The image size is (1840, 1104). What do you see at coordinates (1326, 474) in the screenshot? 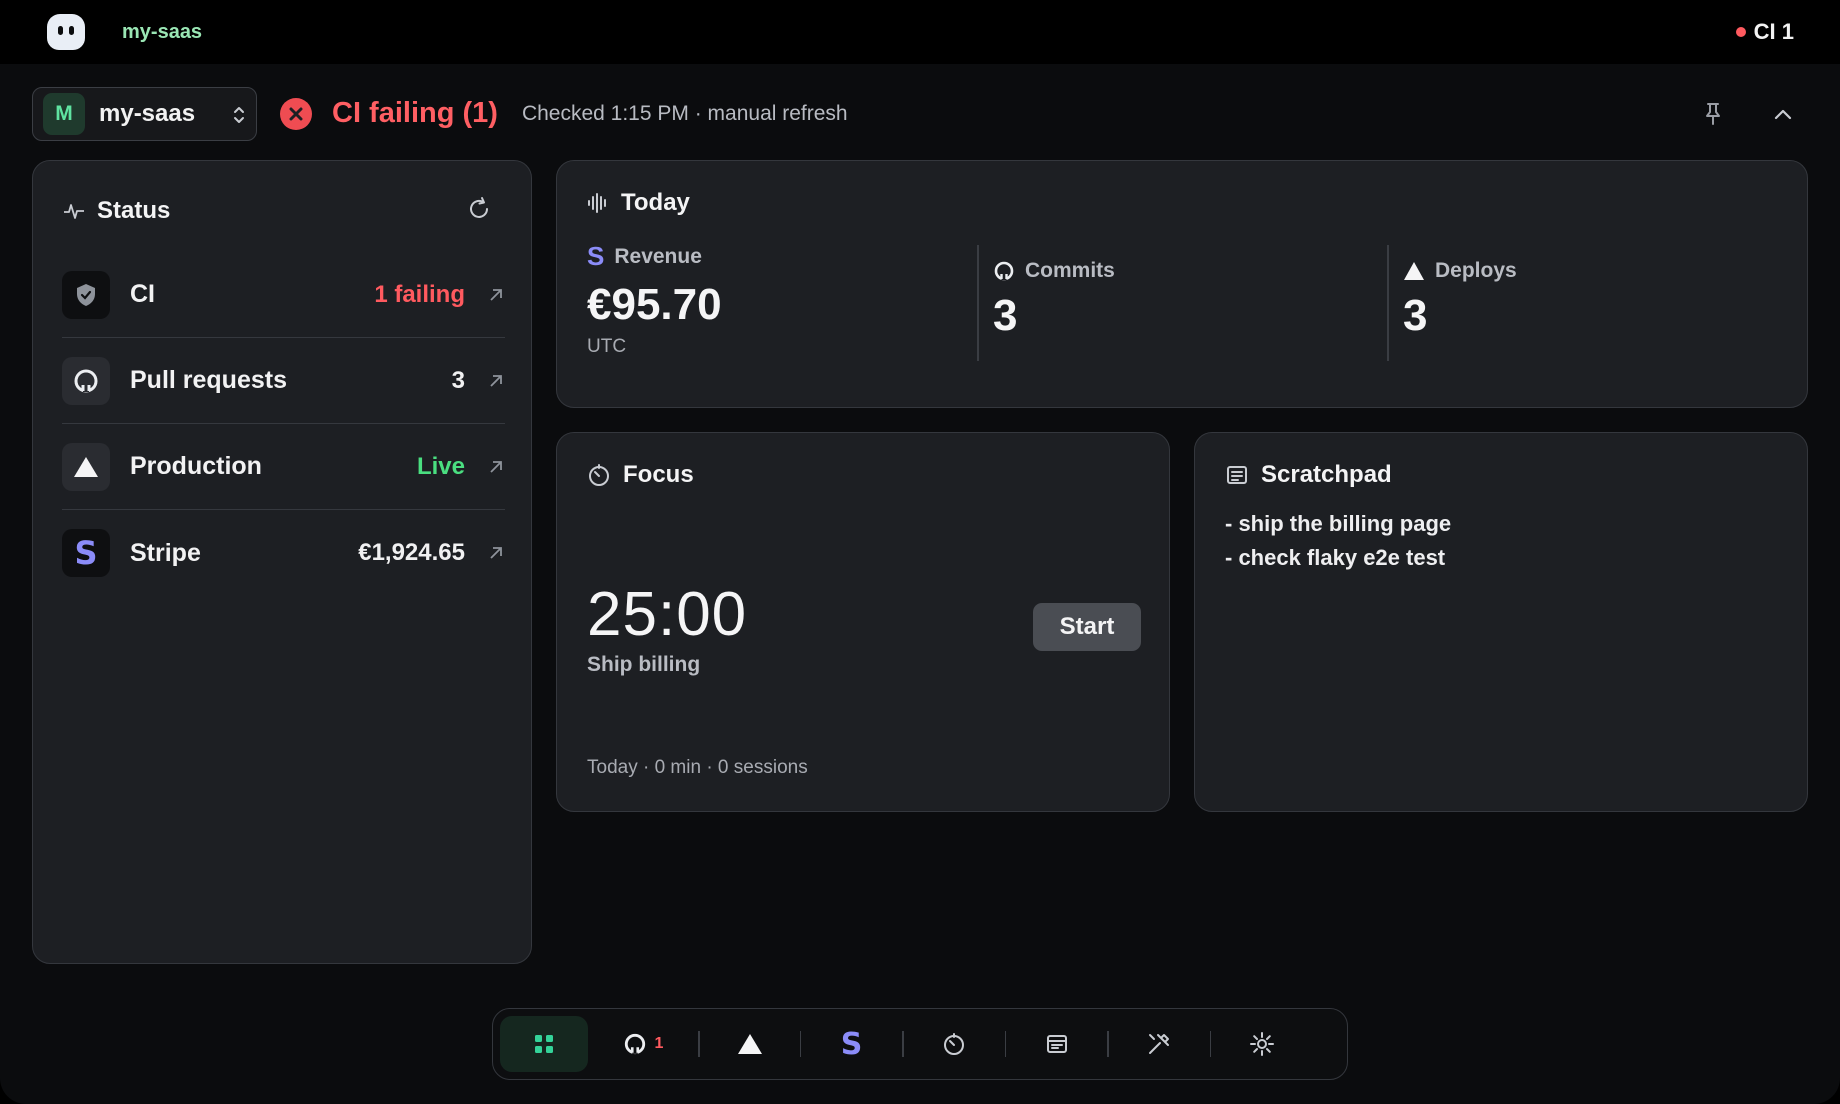
I see `scratchpad-title-text: Scratchpad` at bounding box center [1326, 474].